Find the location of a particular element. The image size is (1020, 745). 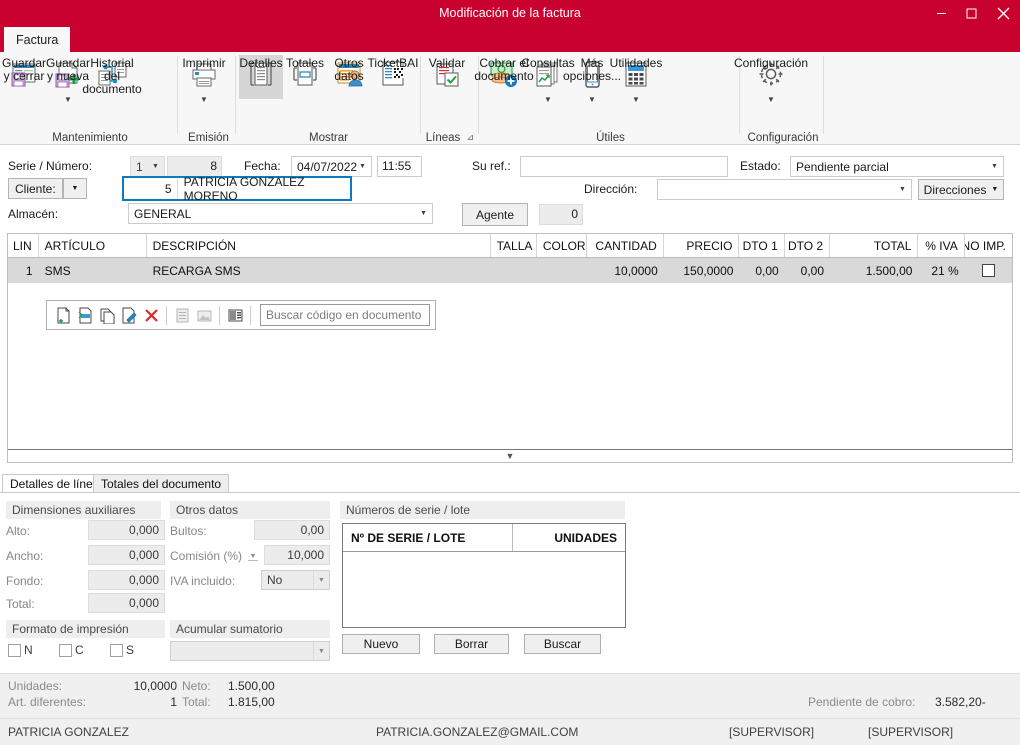

agente-field: 0 is located at coordinates (561, 214).